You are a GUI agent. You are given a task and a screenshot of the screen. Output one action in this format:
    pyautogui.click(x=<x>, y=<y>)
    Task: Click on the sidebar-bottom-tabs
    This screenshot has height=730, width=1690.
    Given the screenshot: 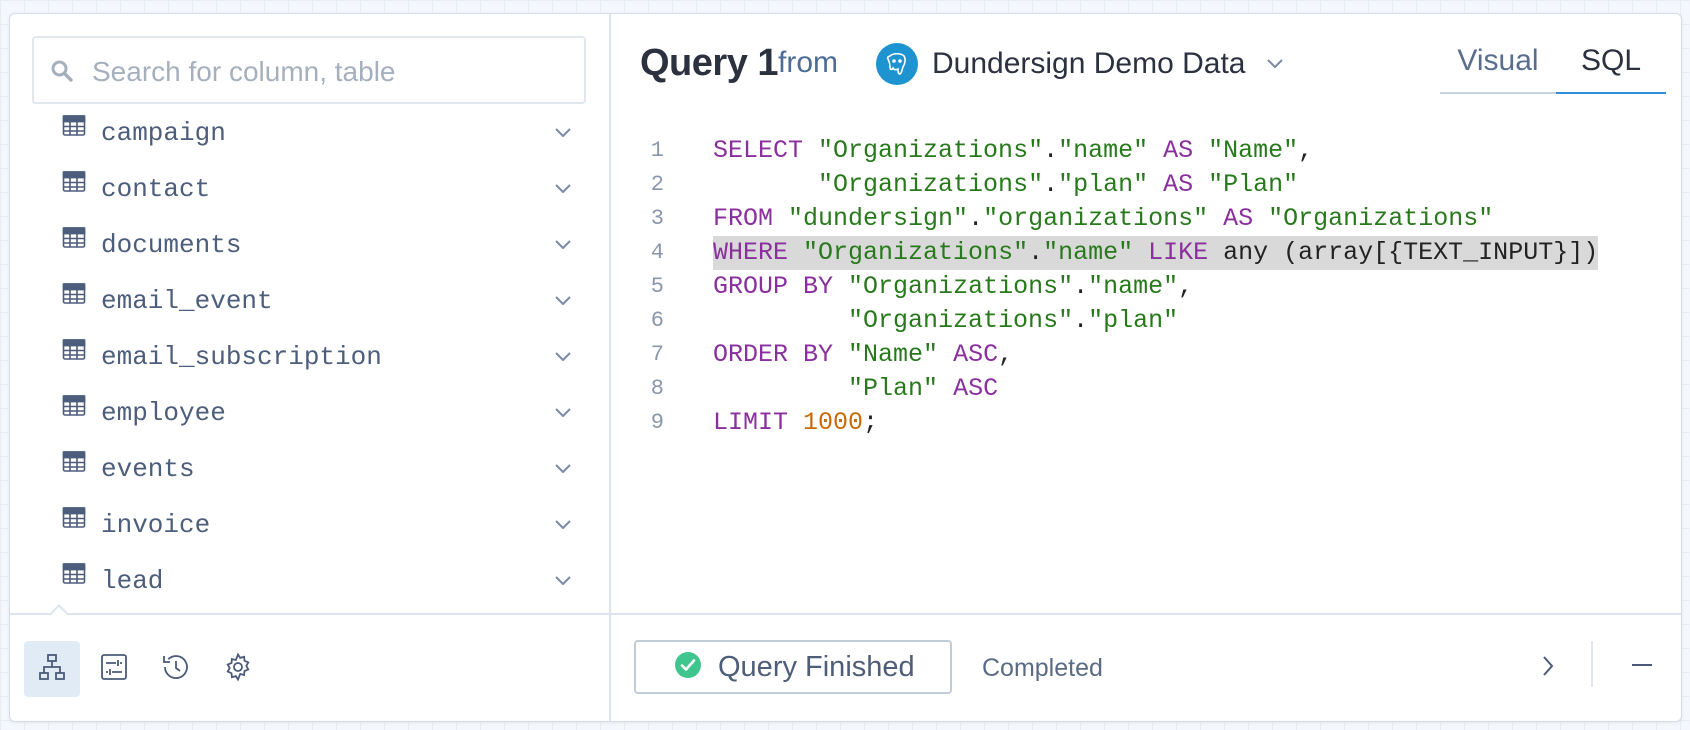 What is the action you would take?
    pyautogui.click(x=309, y=668)
    